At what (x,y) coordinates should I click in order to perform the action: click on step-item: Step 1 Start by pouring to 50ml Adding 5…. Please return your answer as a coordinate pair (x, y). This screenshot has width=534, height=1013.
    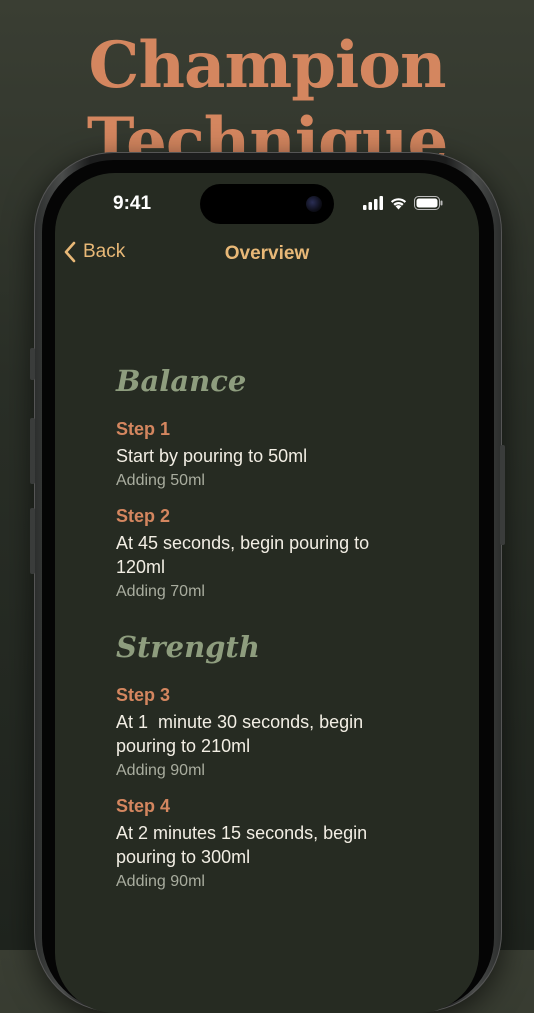
    Looking at the image, I should click on (261, 454).